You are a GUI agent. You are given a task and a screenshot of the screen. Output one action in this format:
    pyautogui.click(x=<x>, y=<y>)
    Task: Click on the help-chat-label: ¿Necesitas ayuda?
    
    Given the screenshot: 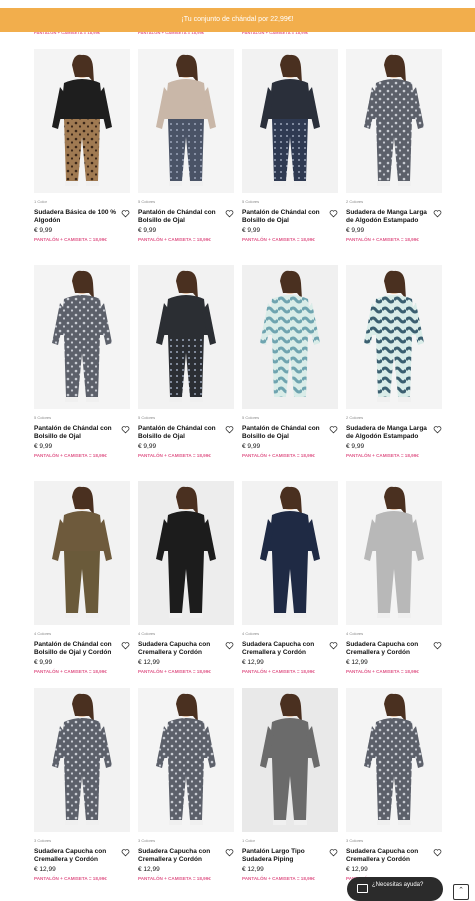 What is the action you would take?
    pyautogui.click(x=398, y=885)
    